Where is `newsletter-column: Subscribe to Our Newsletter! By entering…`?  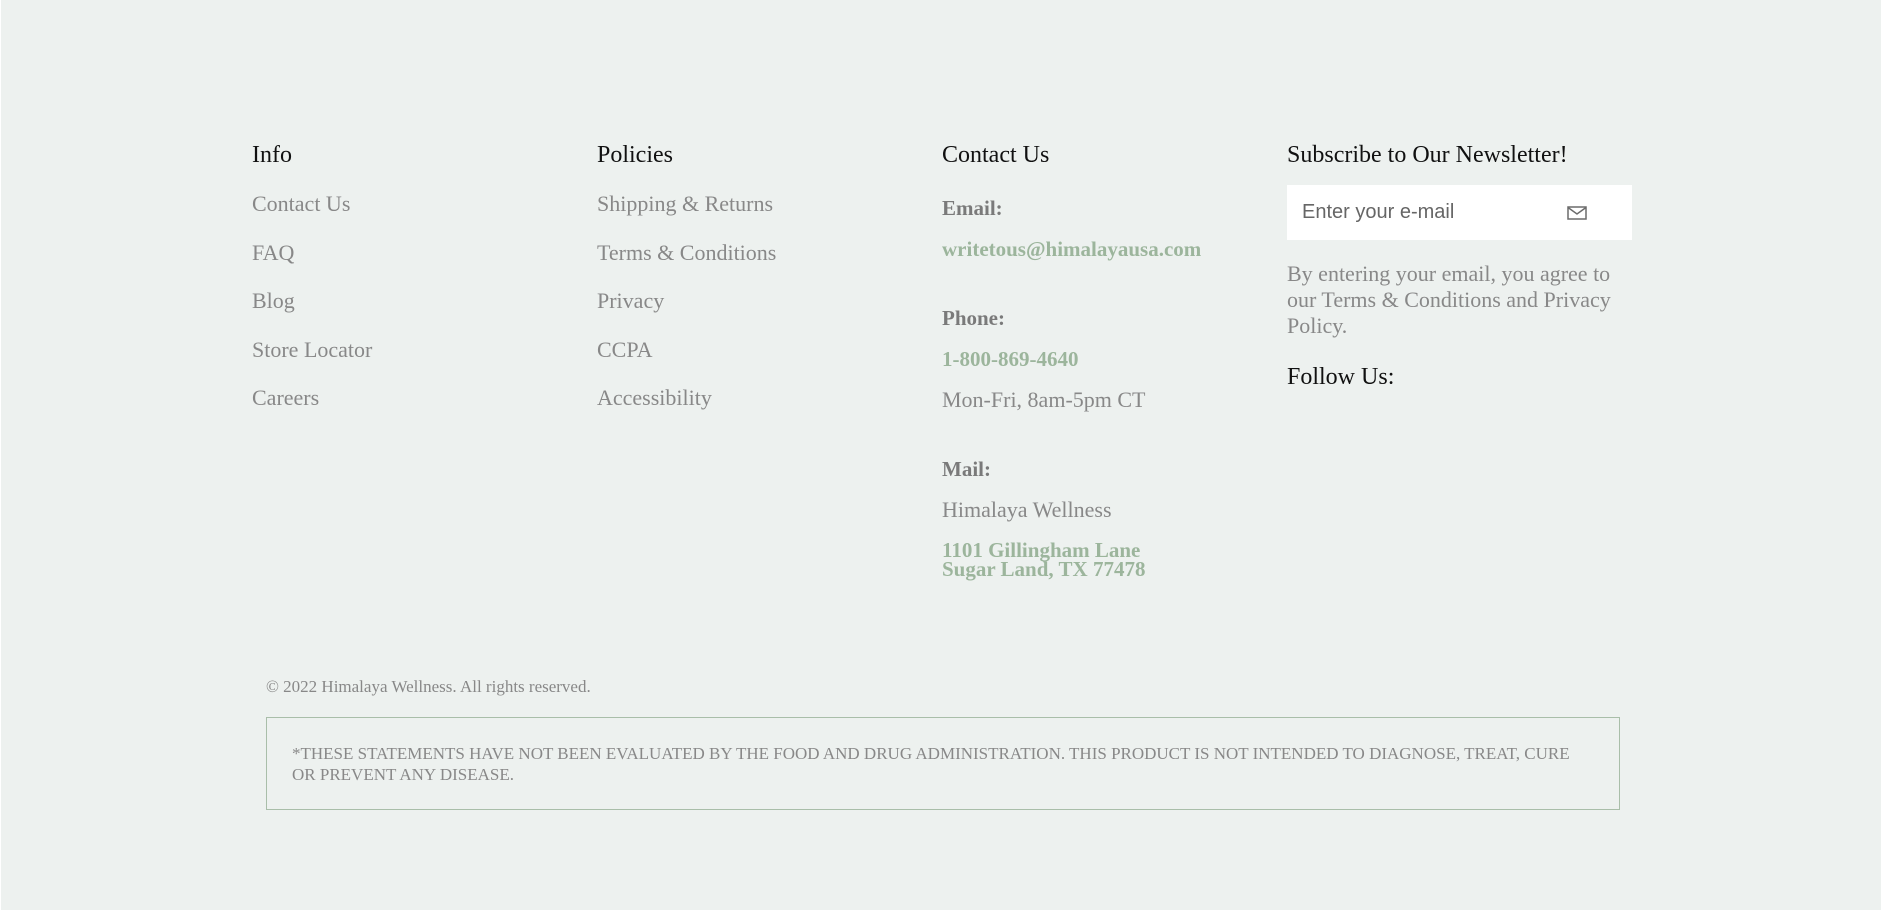
newsletter-column: Subscribe to Our Newsletter! By entering… is located at coordinates (1459, 266).